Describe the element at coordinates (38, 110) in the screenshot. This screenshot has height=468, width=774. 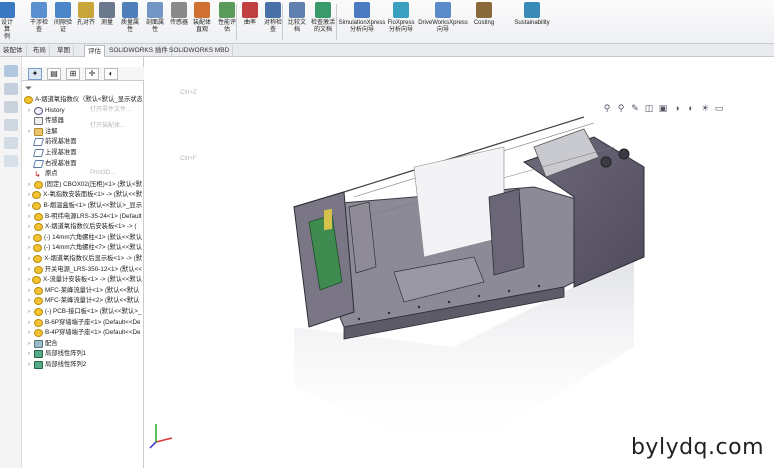
I see `hist-icon` at that location.